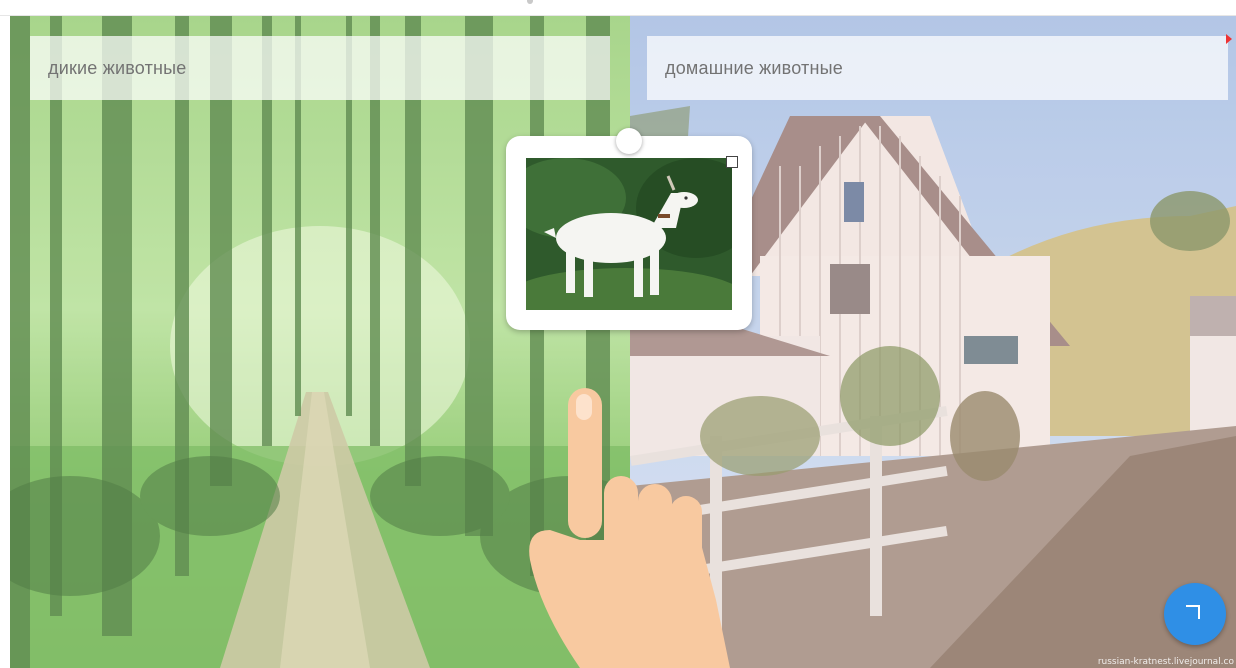 Image resolution: width=1236 pixels, height=668 pixels. What do you see at coordinates (1229, 39) in the screenshot?
I see `corner-marker-icon` at bounding box center [1229, 39].